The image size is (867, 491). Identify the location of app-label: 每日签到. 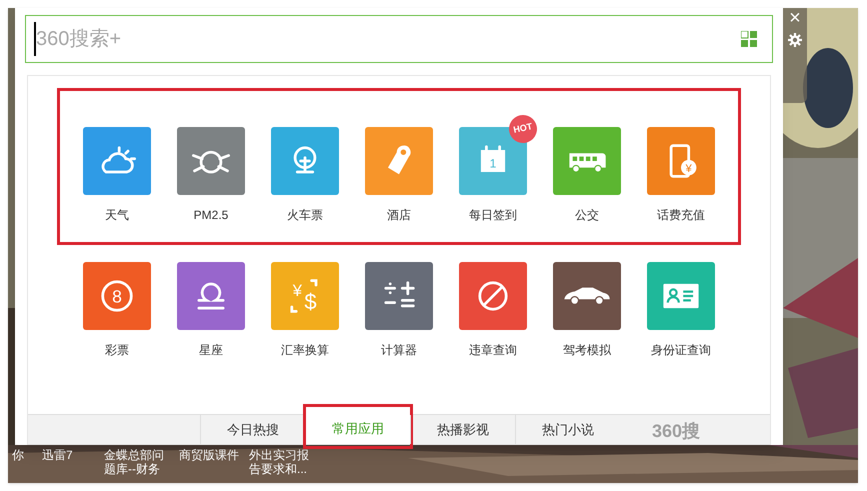
(493, 215).